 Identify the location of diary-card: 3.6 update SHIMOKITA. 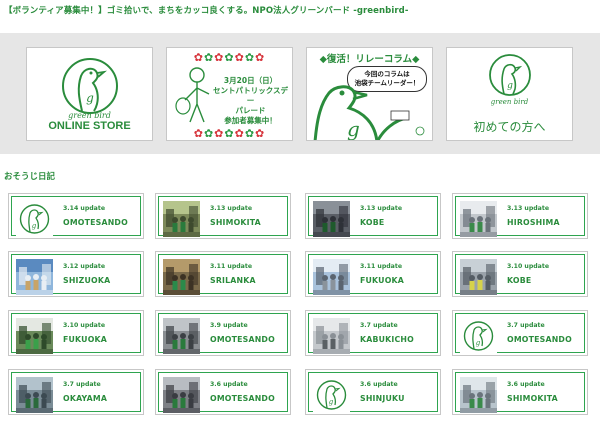
(520, 392).